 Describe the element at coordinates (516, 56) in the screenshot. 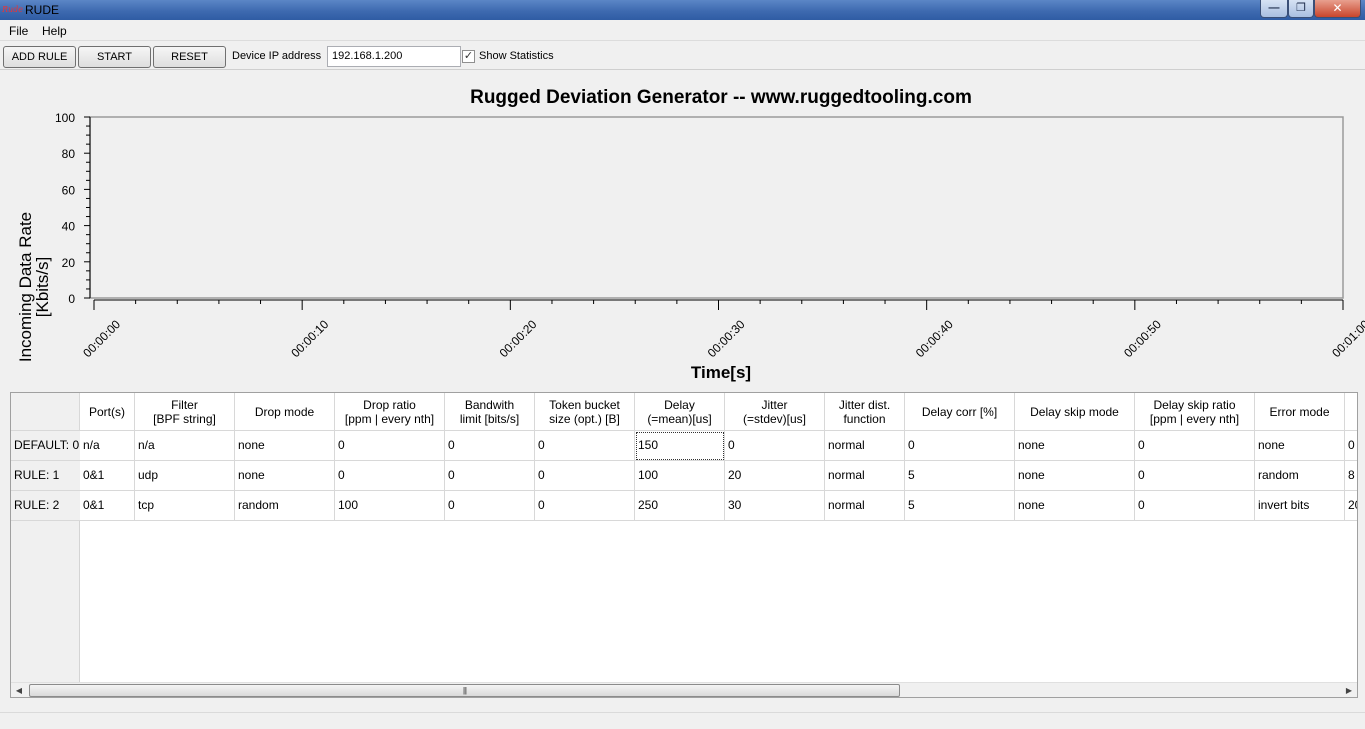

I see `show-statistics-label: Show Statistics` at that location.